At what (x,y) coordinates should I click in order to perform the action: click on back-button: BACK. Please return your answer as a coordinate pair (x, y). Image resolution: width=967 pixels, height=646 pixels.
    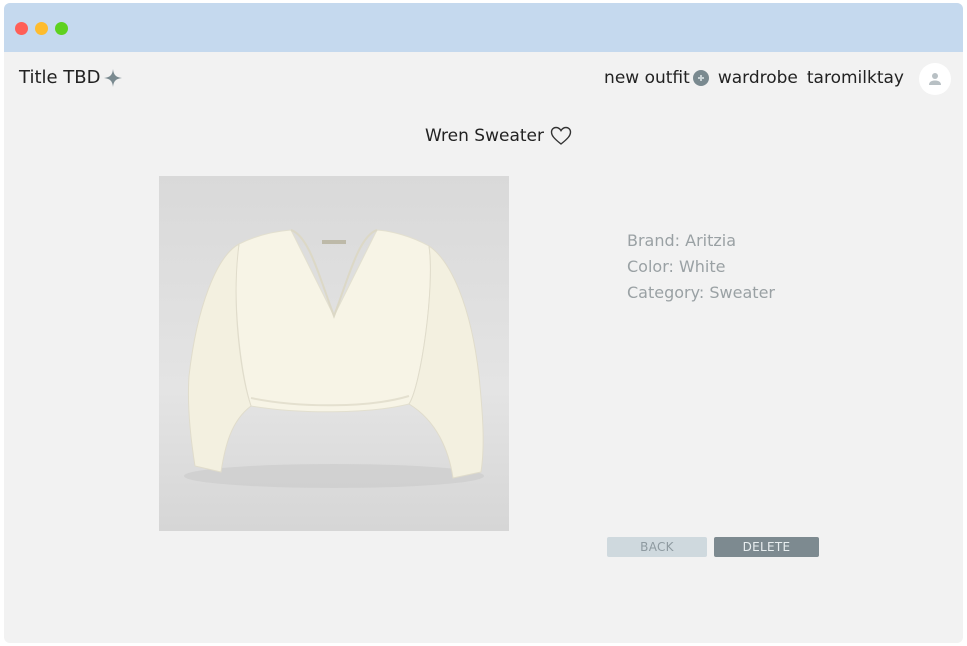
    Looking at the image, I should click on (657, 547).